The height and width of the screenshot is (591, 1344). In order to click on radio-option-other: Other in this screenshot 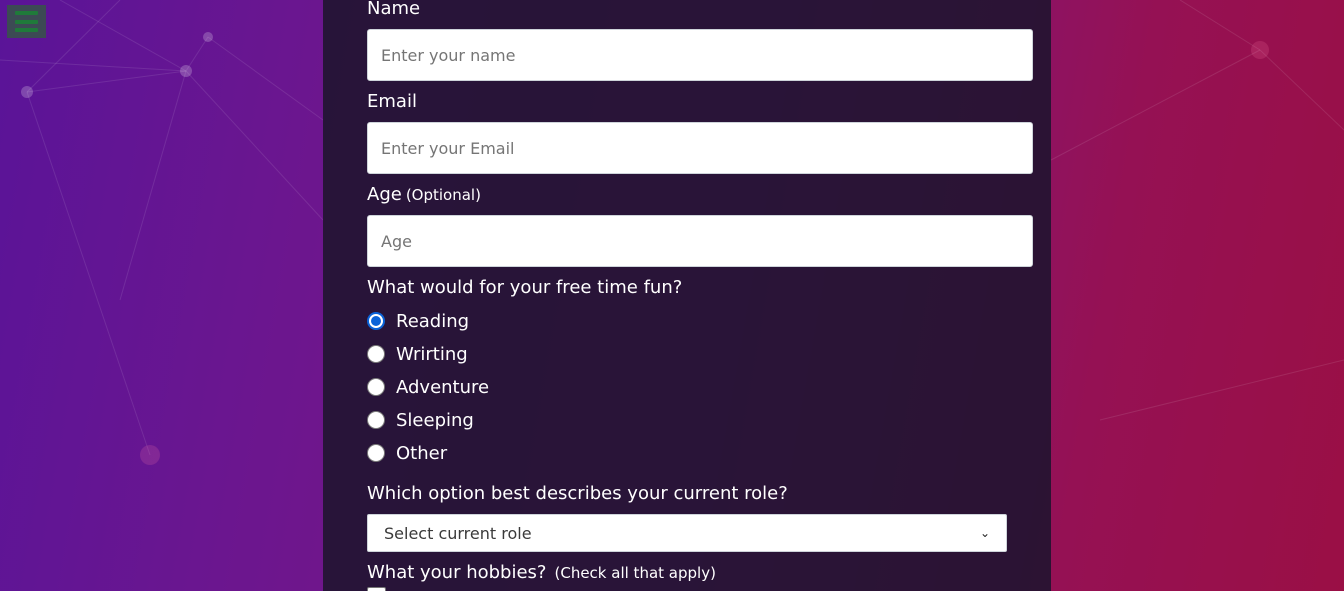, I will do `click(407, 453)`.